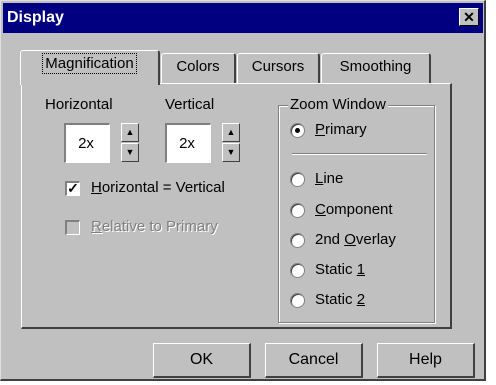 Image resolution: width=496 pixels, height=385 pixels. I want to click on horizontal-spin-up: ▲, so click(130, 132).